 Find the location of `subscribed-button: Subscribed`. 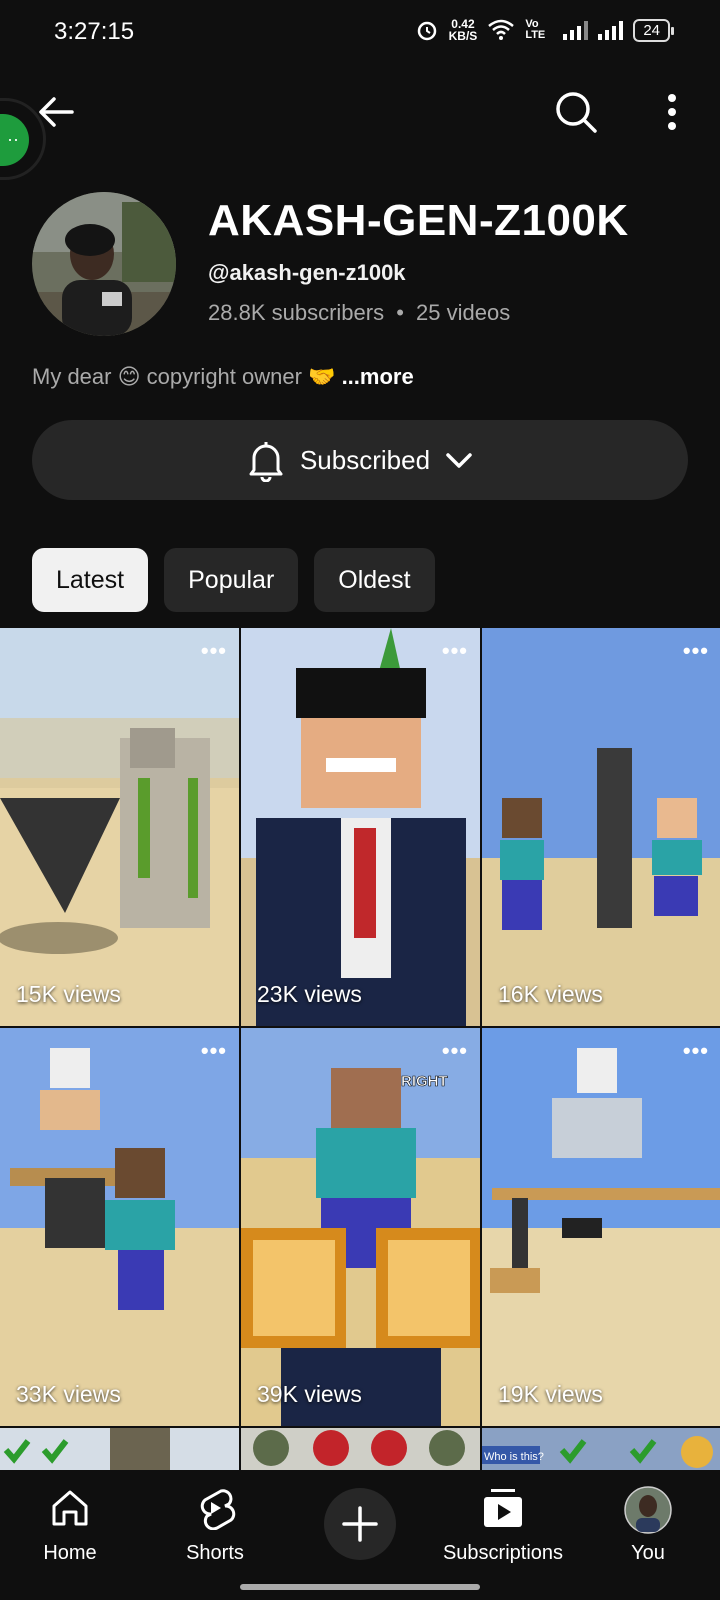

subscribed-button: Subscribed is located at coordinates (360, 460).